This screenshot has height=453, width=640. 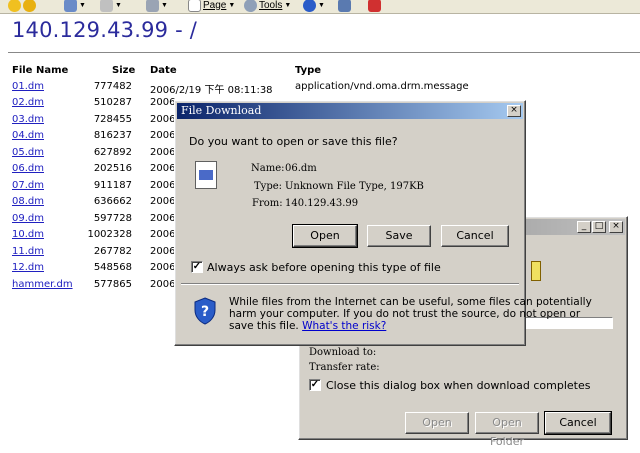 I want to click on file-size: 1002328, so click(x=109, y=234).